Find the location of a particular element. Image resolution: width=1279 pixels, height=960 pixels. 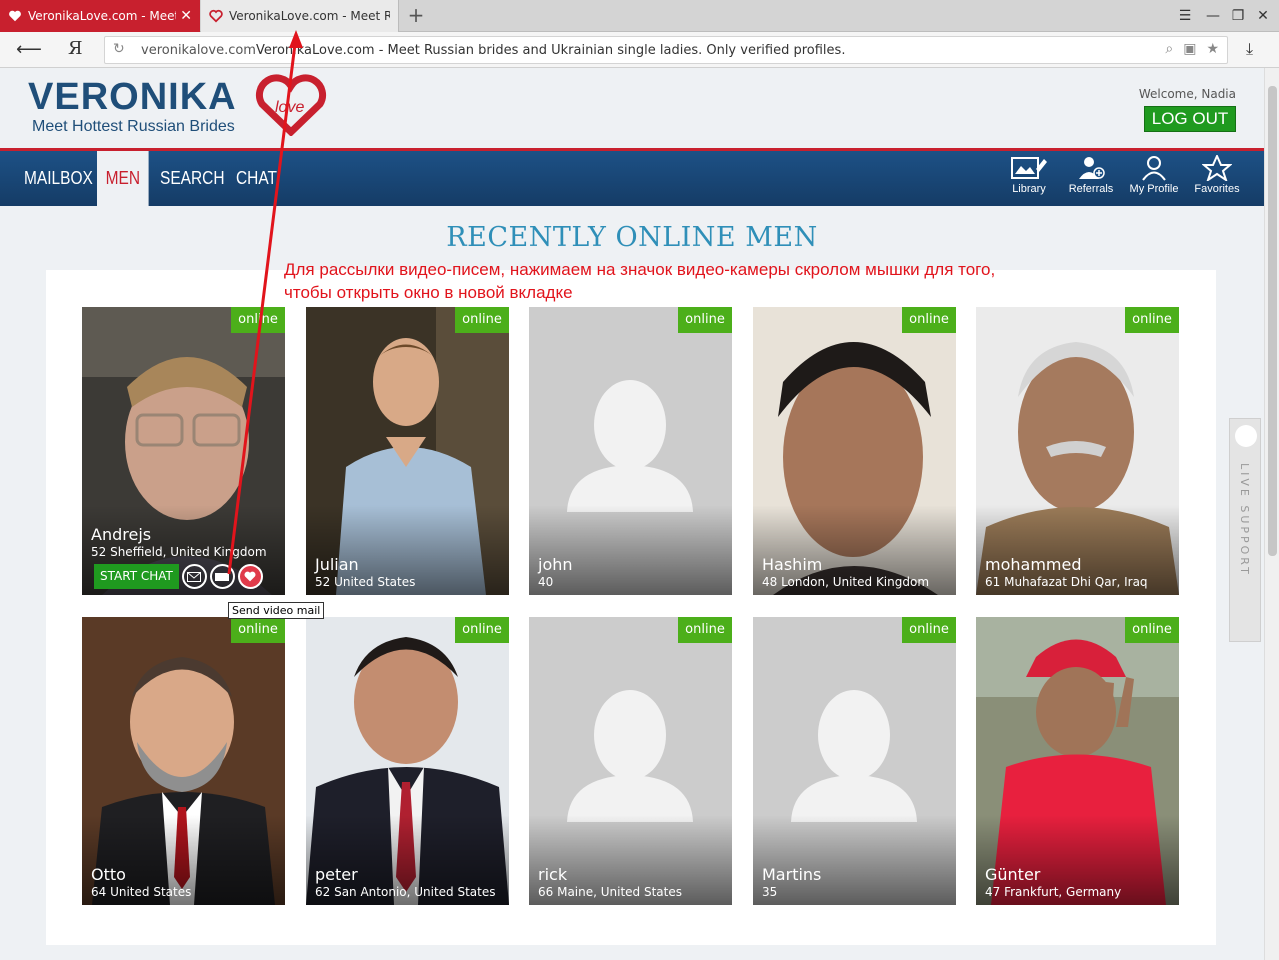

profile-actions: START CHAT is located at coordinates (178, 576).